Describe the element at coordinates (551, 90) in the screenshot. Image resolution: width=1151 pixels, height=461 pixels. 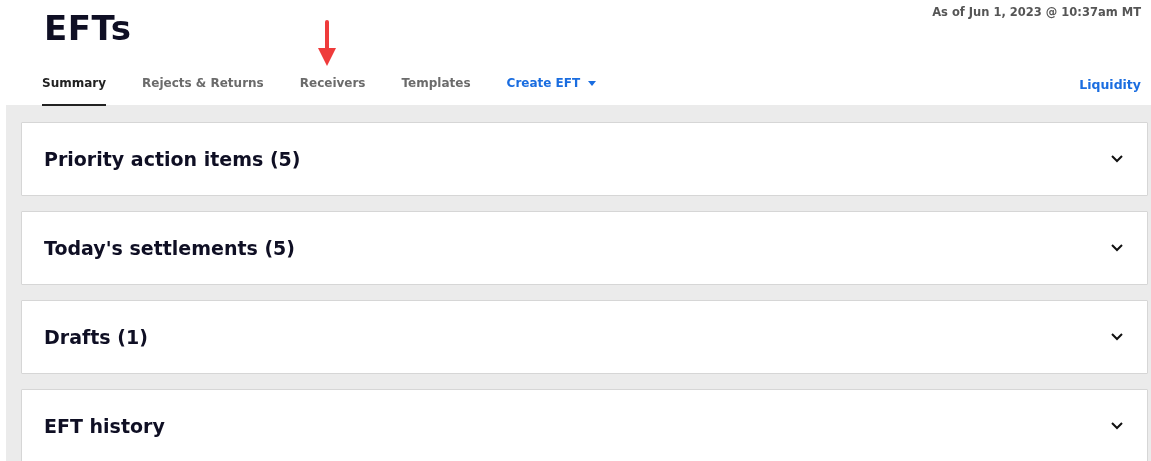
I see `dropdown-button: Create EFT` at that location.